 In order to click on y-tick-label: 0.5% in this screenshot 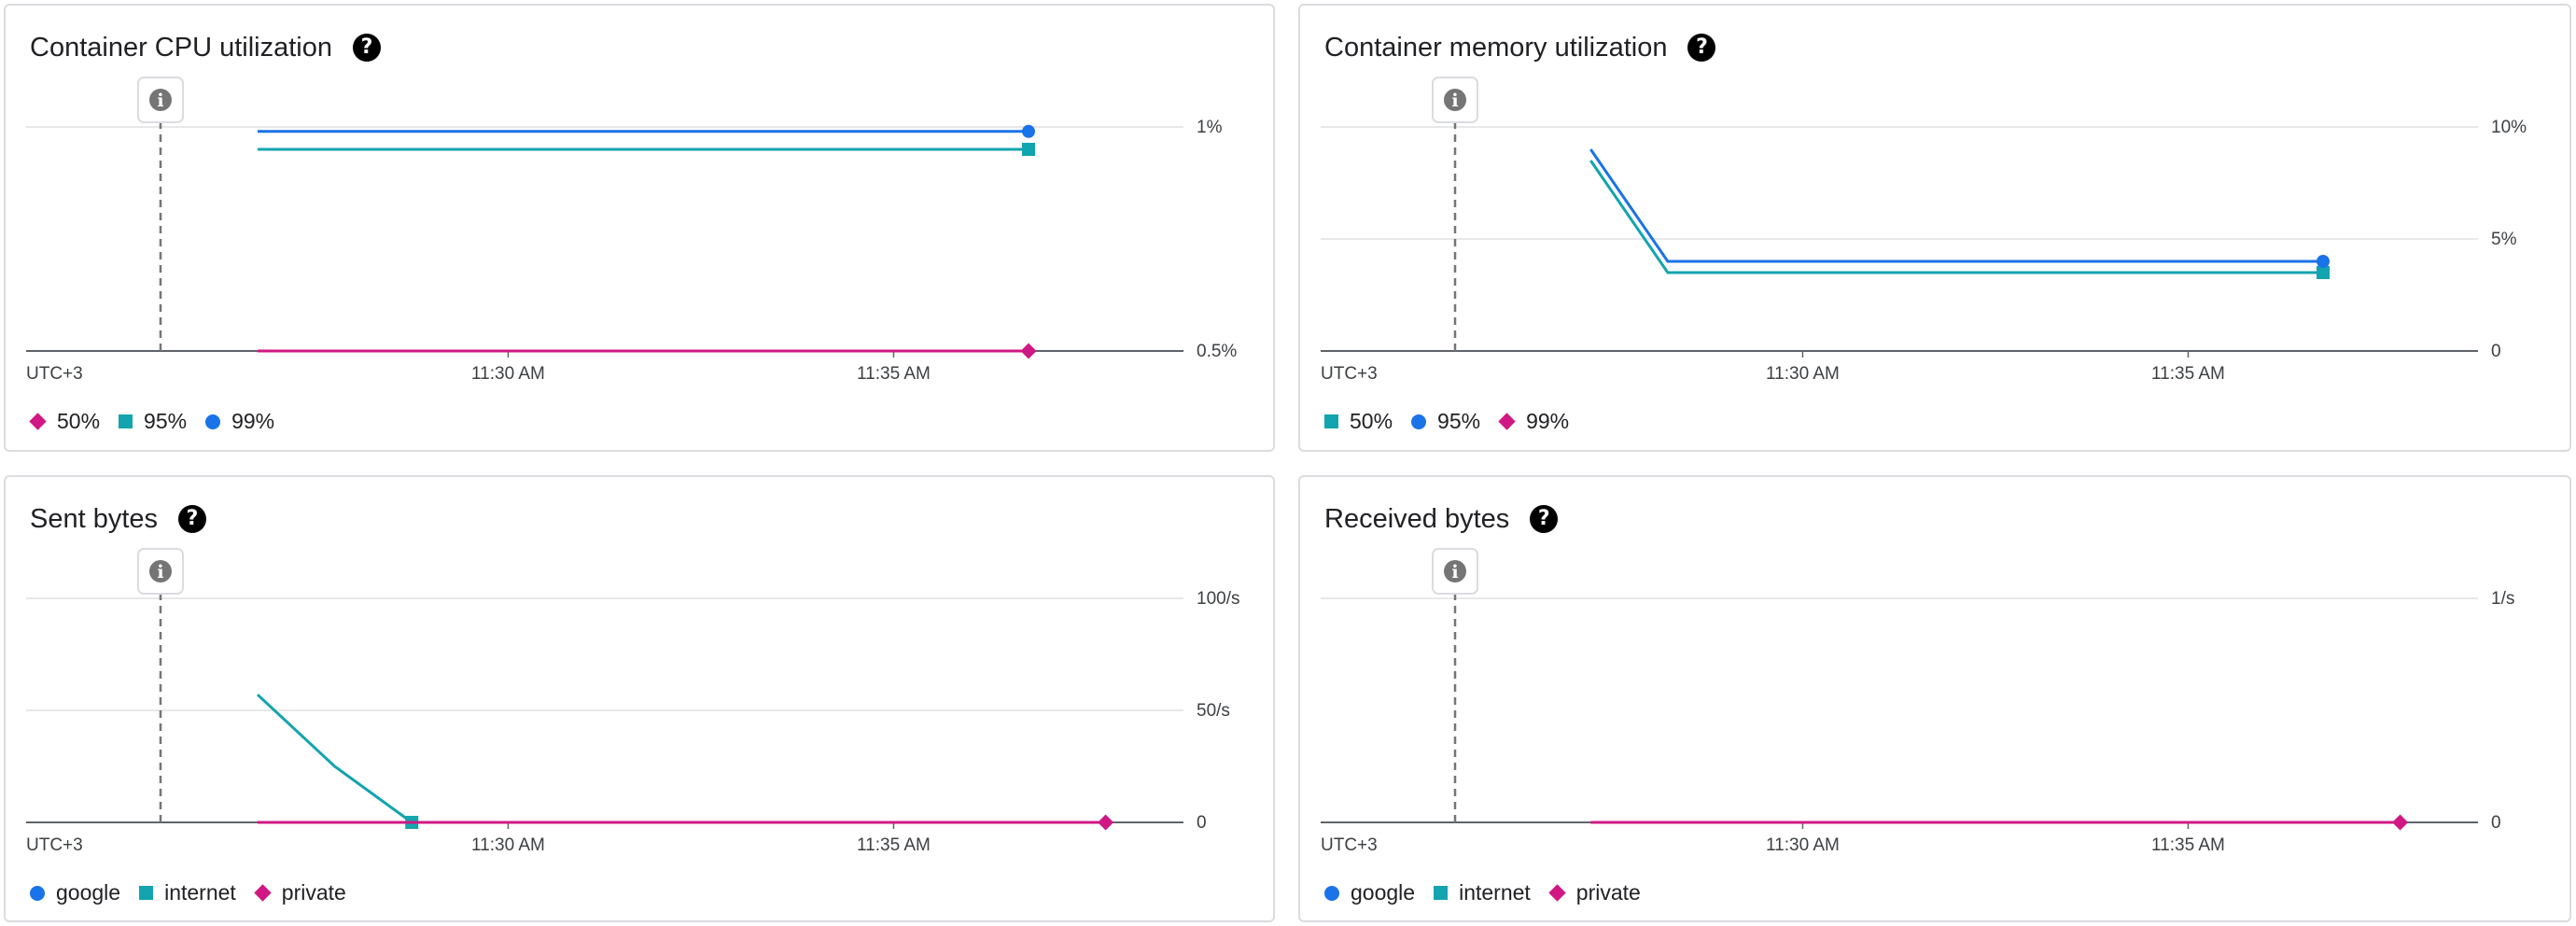, I will do `click(1217, 352)`.